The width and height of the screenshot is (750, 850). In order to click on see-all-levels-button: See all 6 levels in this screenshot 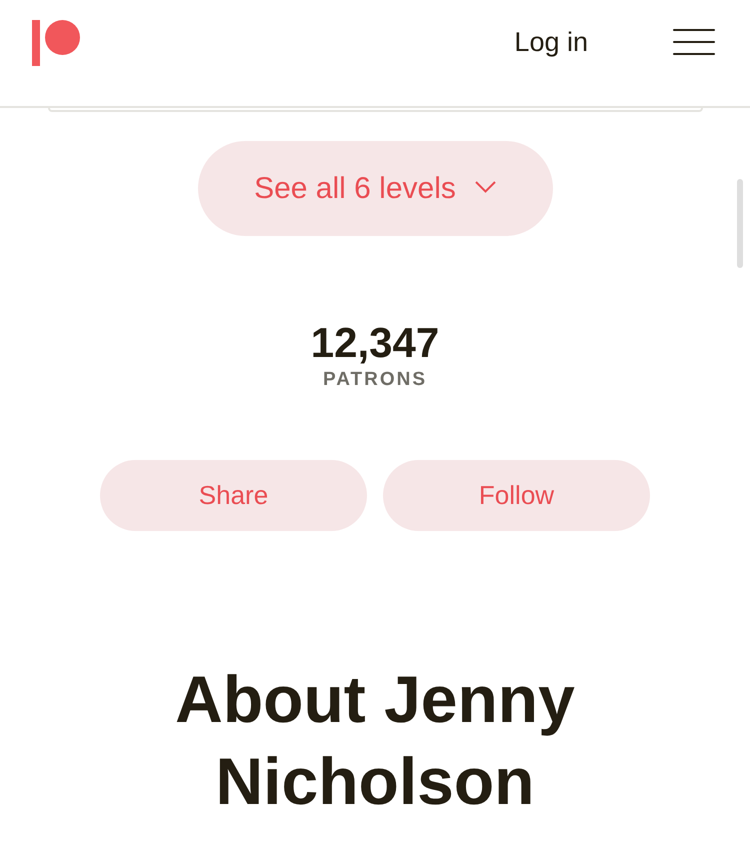, I will do `click(375, 188)`.